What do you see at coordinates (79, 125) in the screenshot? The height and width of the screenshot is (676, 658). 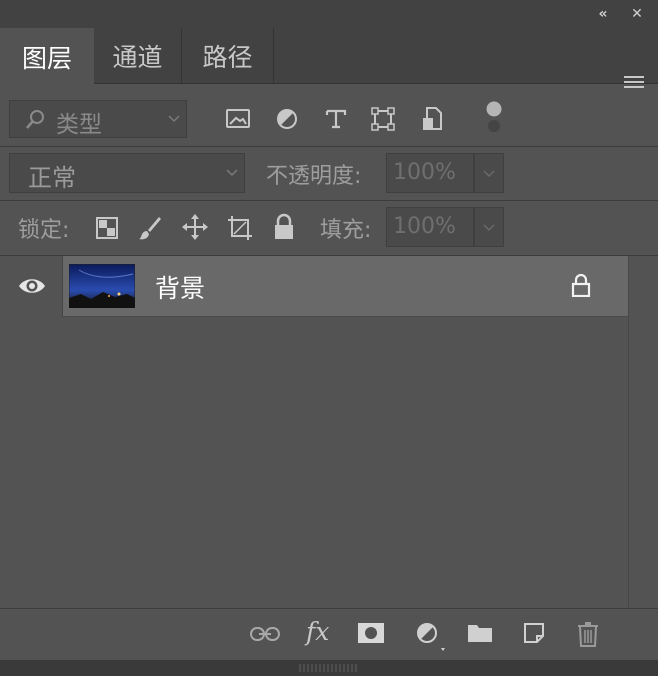 I see `filter-kind-label: 类型` at bounding box center [79, 125].